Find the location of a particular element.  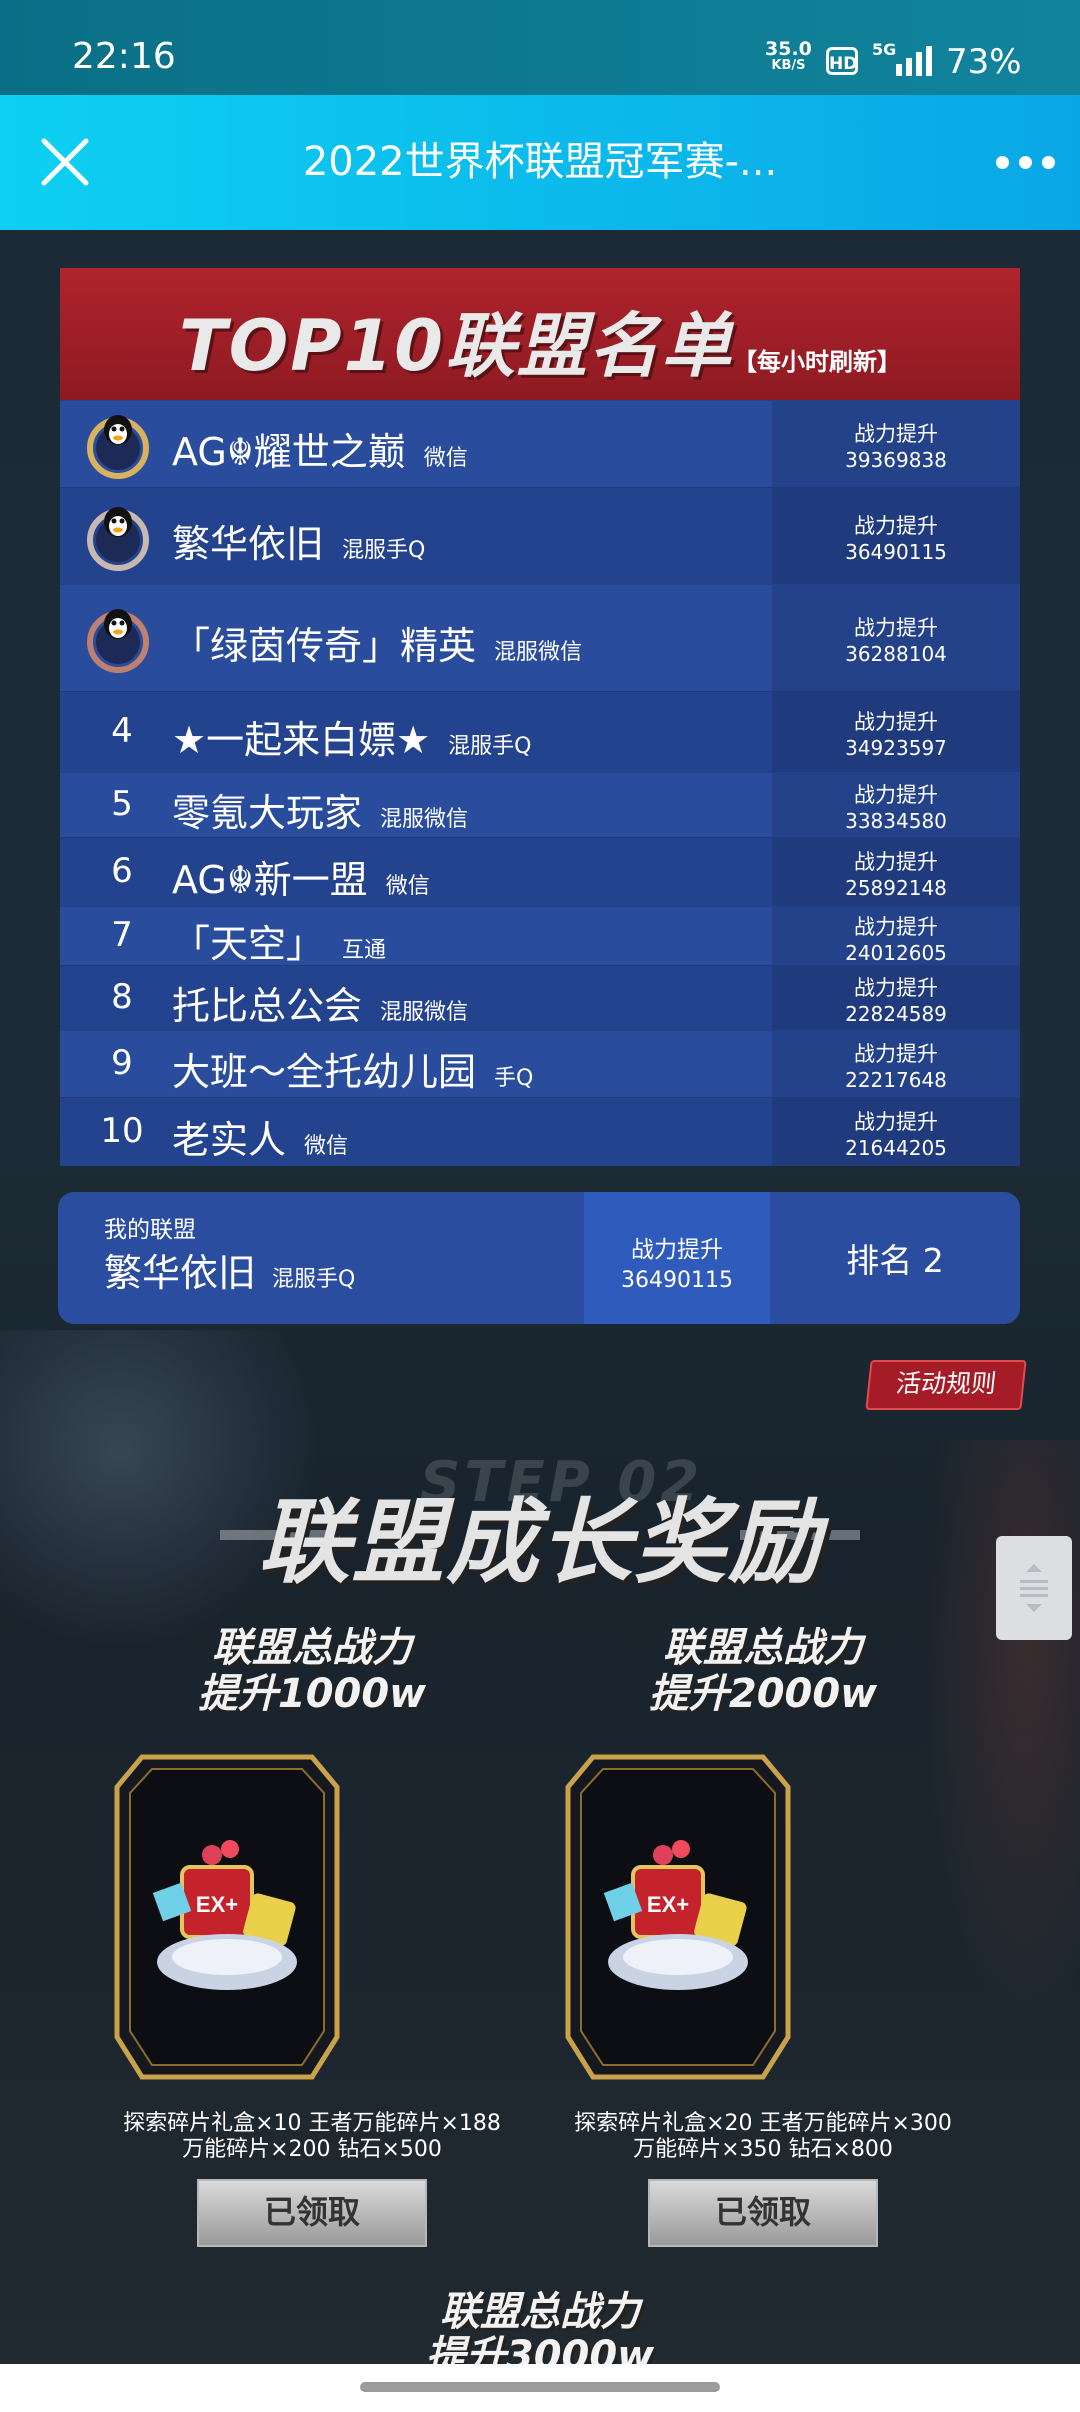

rank-number: 4 is located at coordinates (122, 731).